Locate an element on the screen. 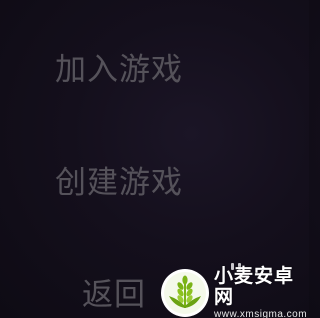 The image size is (320, 318). watermark: 小麦安卓网 www.xmsigma.com is located at coordinates (234, 291).